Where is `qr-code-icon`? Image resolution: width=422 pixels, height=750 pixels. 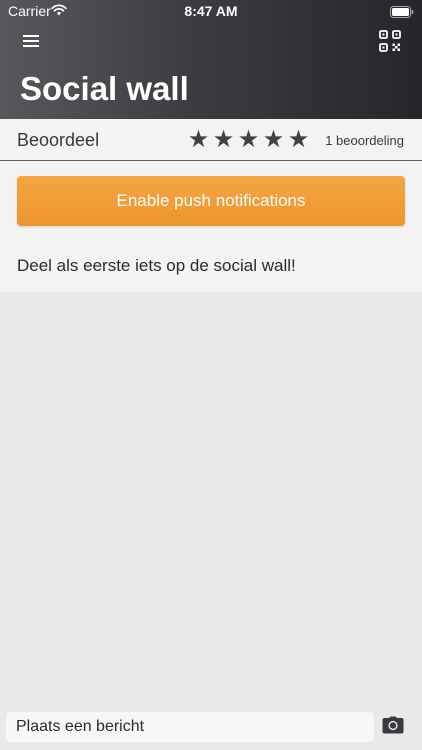
qr-code-icon is located at coordinates (390, 43).